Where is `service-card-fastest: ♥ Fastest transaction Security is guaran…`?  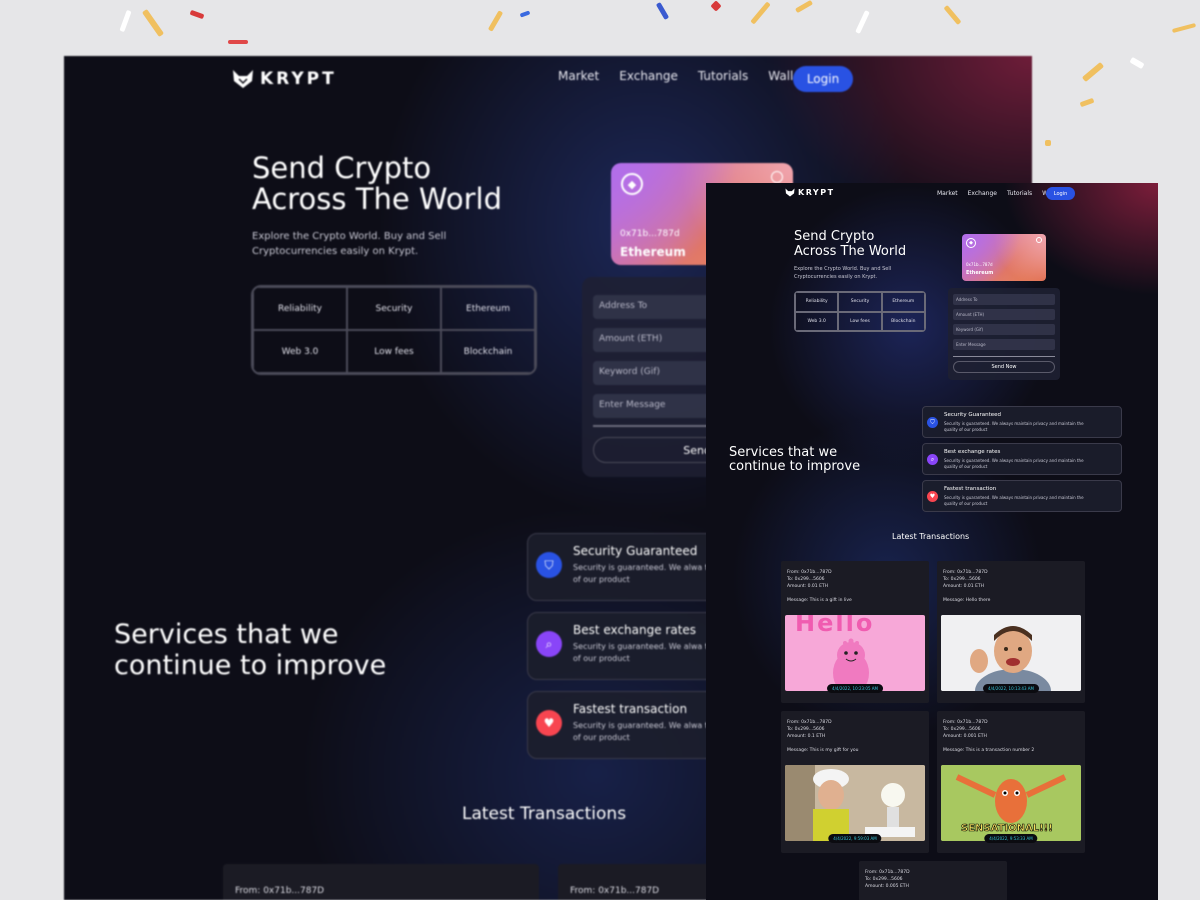
service-card-fastest: ♥ Fastest transaction Security is guaran… is located at coordinates (1022, 496).